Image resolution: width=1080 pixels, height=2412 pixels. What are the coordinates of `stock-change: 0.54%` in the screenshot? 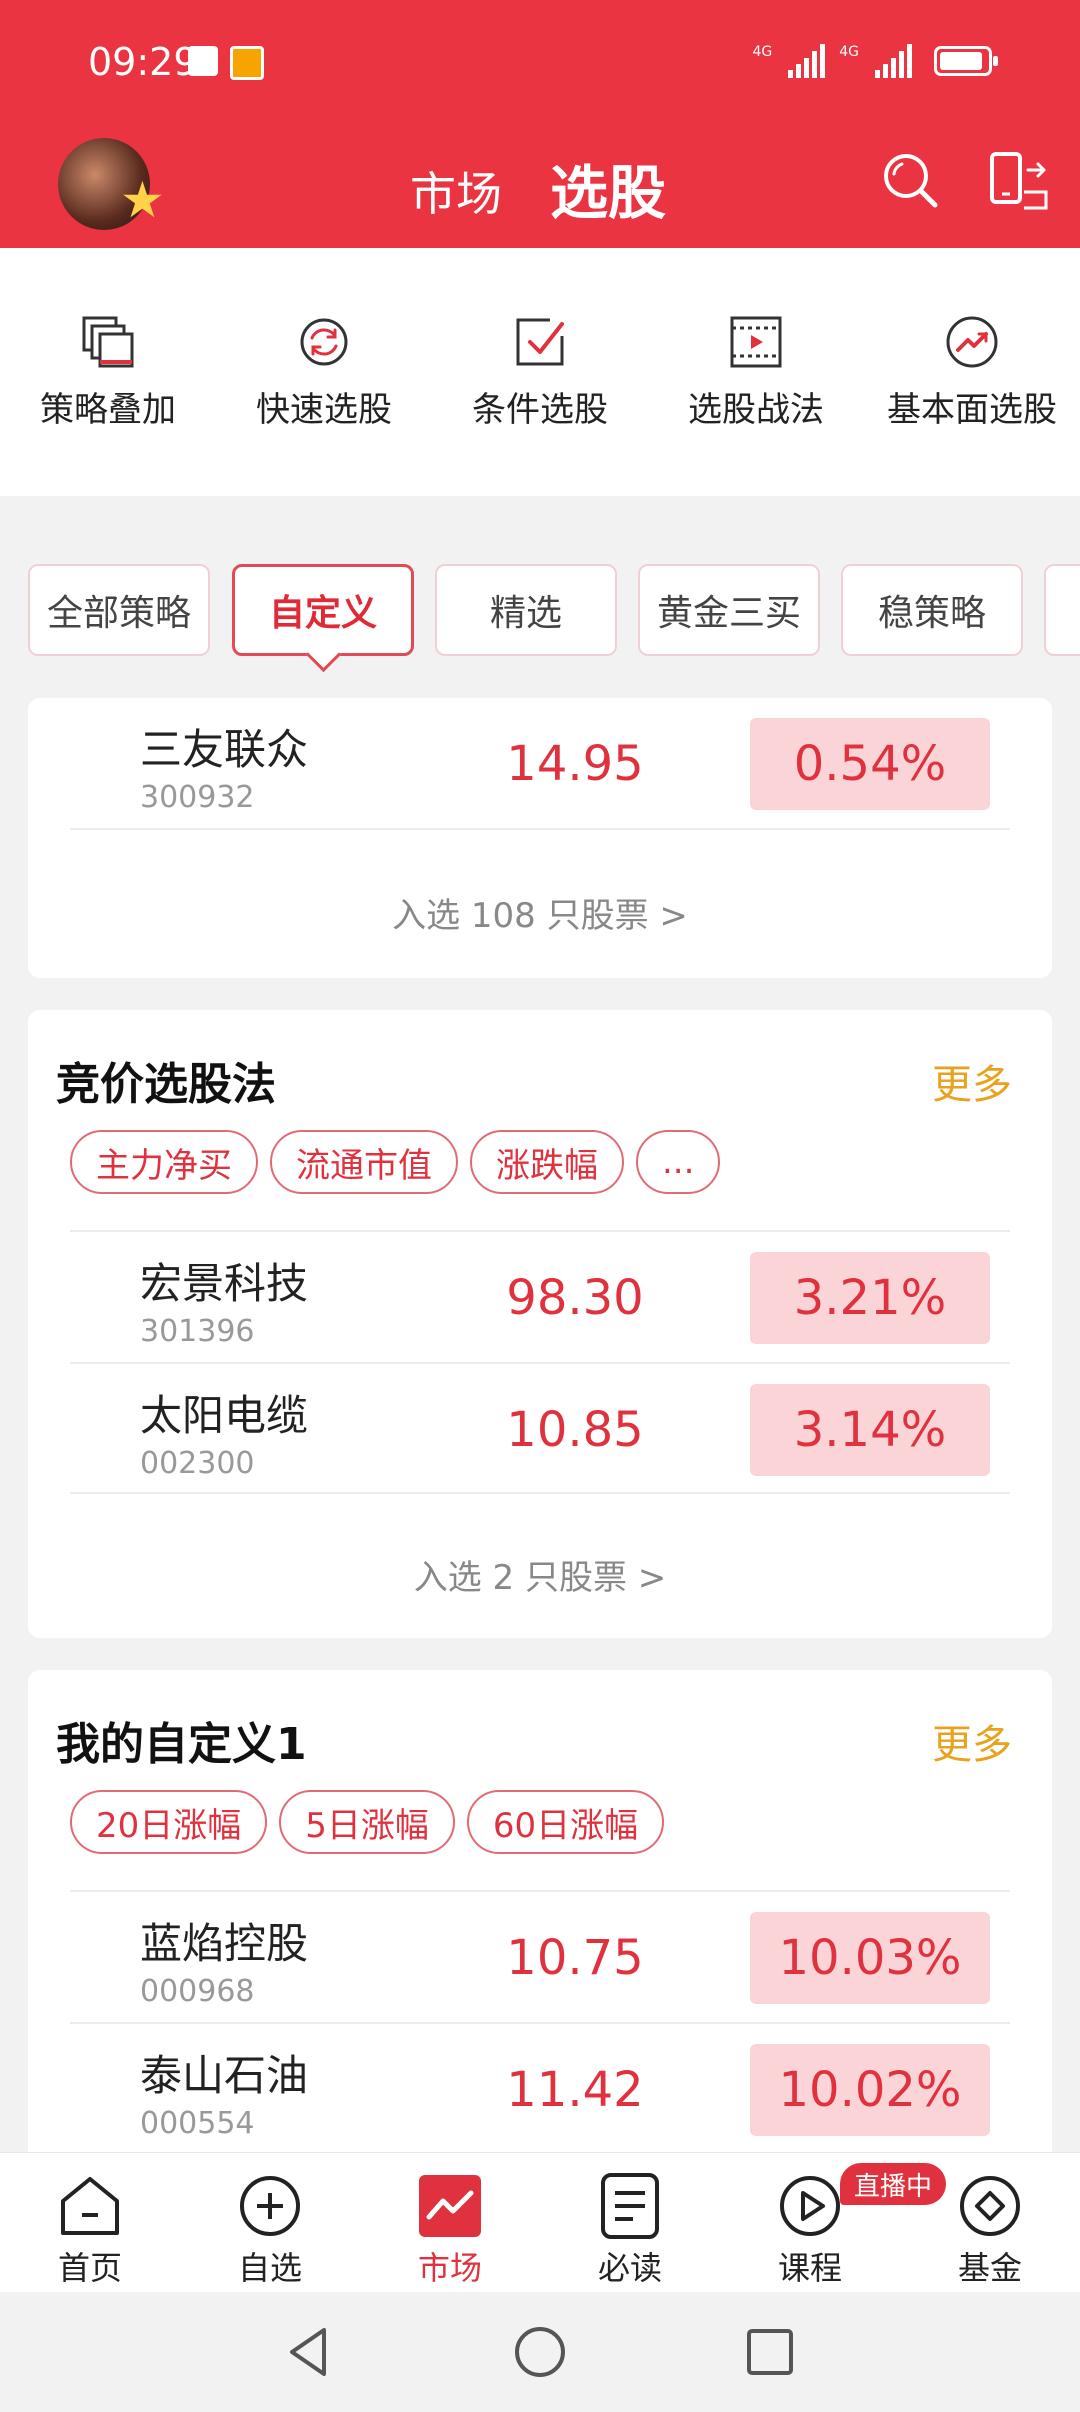 It's located at (870, 764).